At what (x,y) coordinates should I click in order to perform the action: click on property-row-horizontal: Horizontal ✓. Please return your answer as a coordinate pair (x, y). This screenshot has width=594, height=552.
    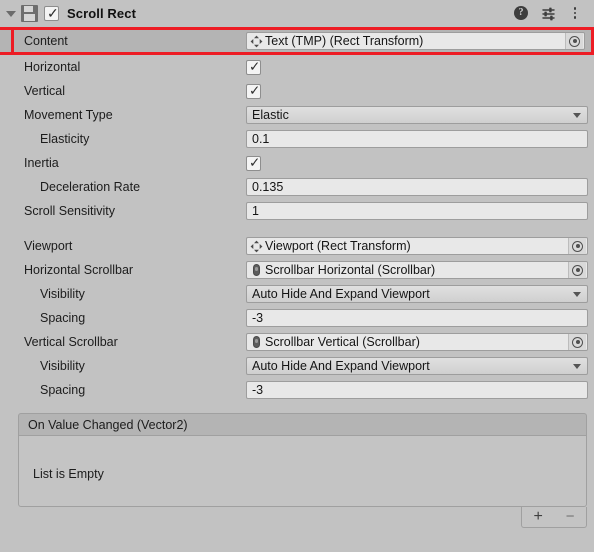
    Looking at the image, I should click on (297, 67).